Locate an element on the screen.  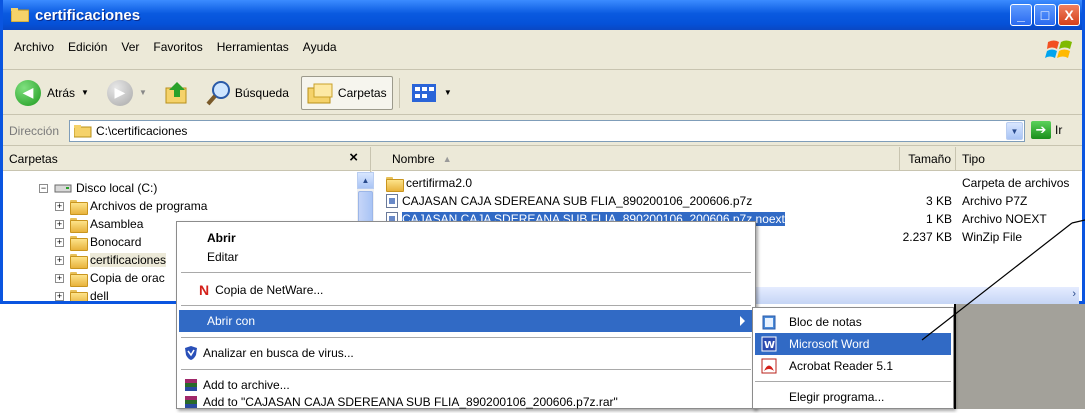
tree-item-dell: + dell is located at coordinates (82, 294).